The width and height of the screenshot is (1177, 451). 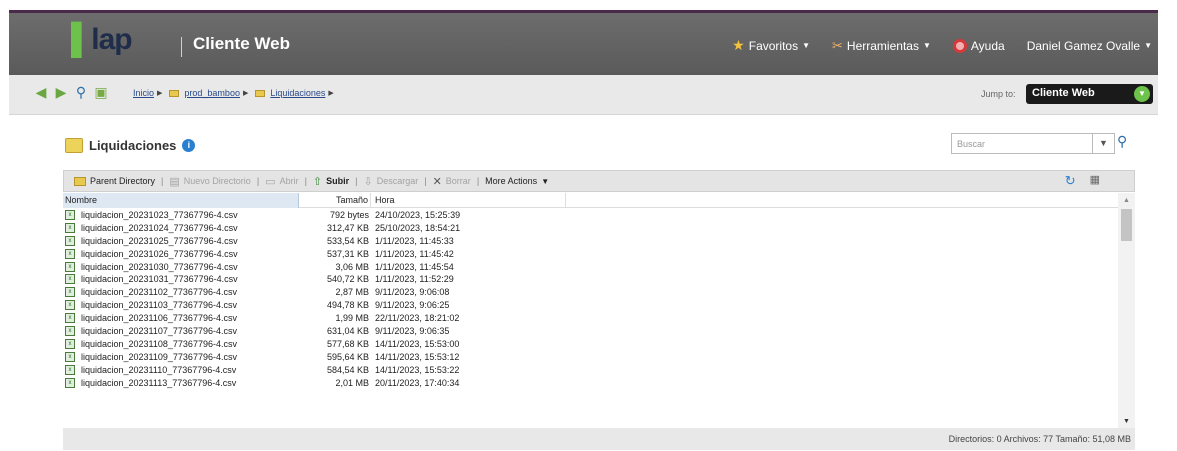 I want to click on file-time: 20/11/2023, 17:40:34, so click(x=417, y=382).